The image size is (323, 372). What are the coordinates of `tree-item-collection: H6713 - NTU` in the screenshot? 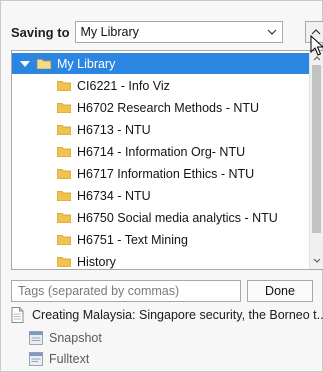 It's located at (160, 129).